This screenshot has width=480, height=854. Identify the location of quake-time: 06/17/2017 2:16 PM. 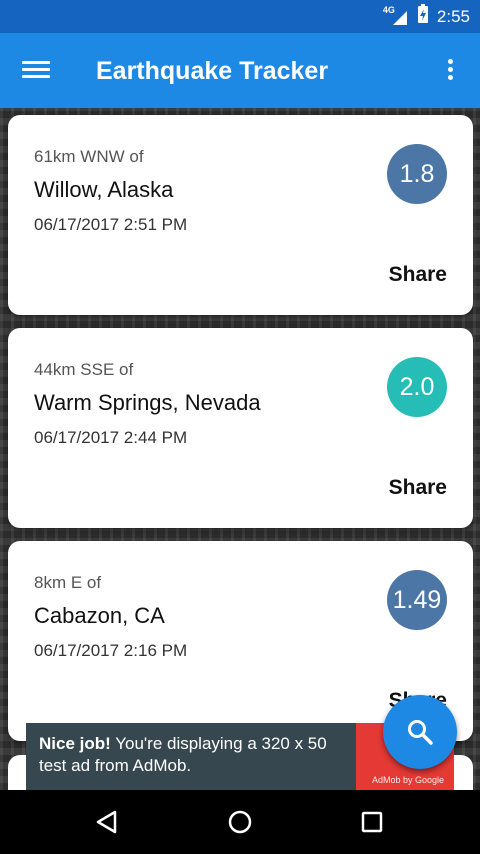
(111, 650).